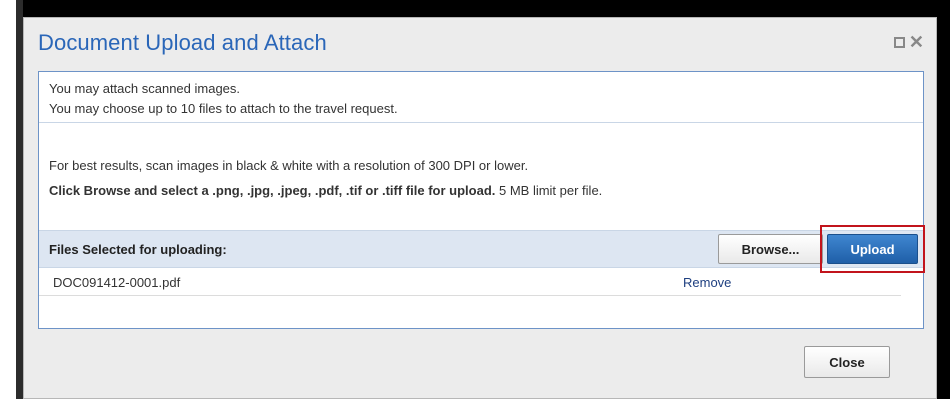  I want to click on file-name: DOC091412-0001.pdf, so click(117, 282).